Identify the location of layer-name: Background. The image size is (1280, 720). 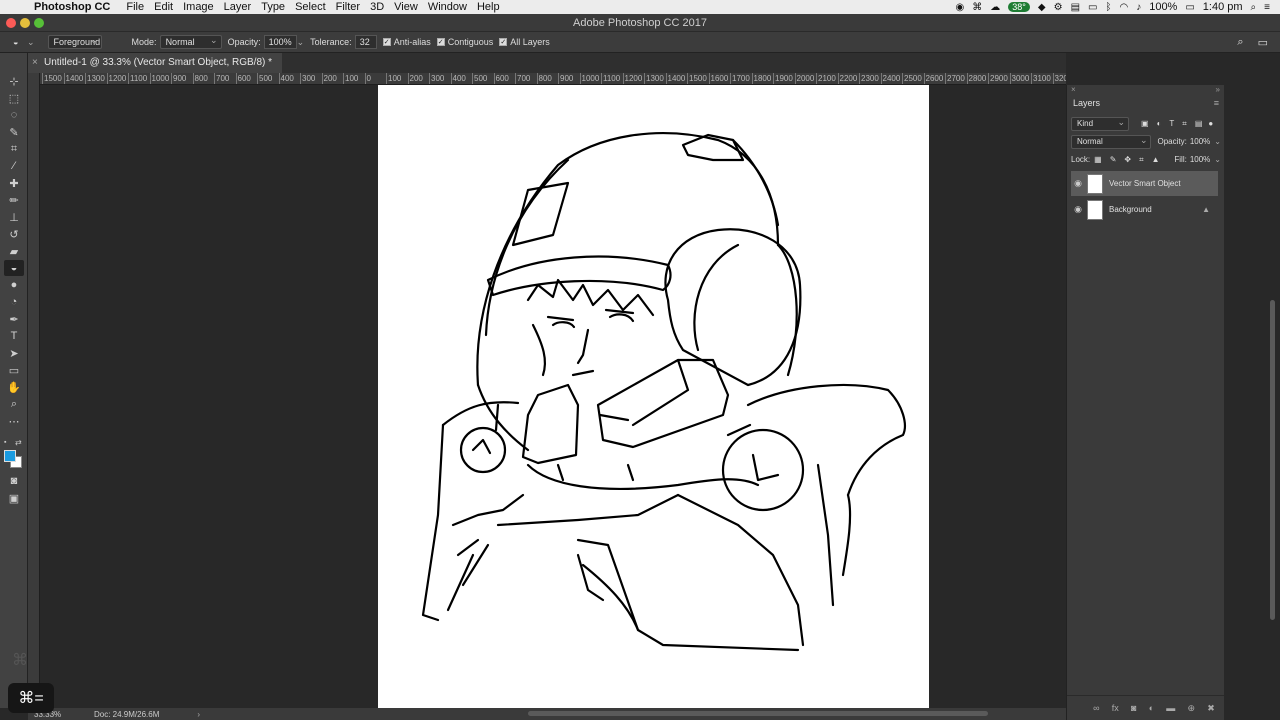
(1130, 209).